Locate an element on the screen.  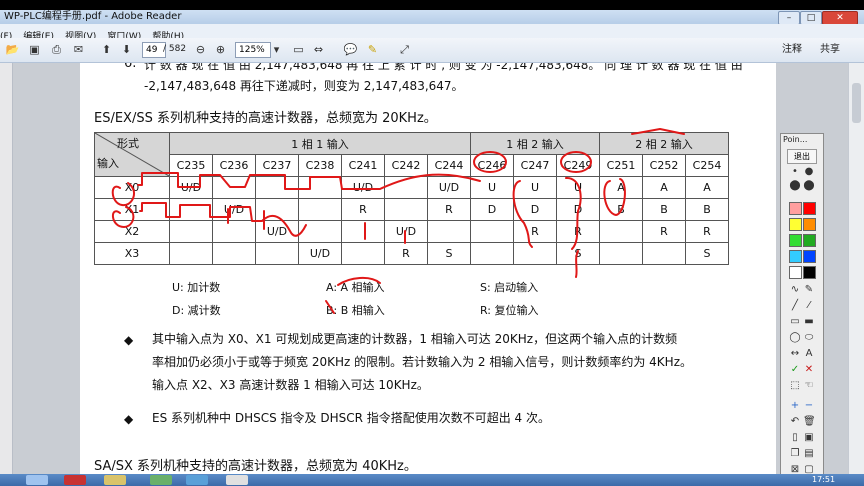
color-swatch-orange is located at coordinates (809, 224).